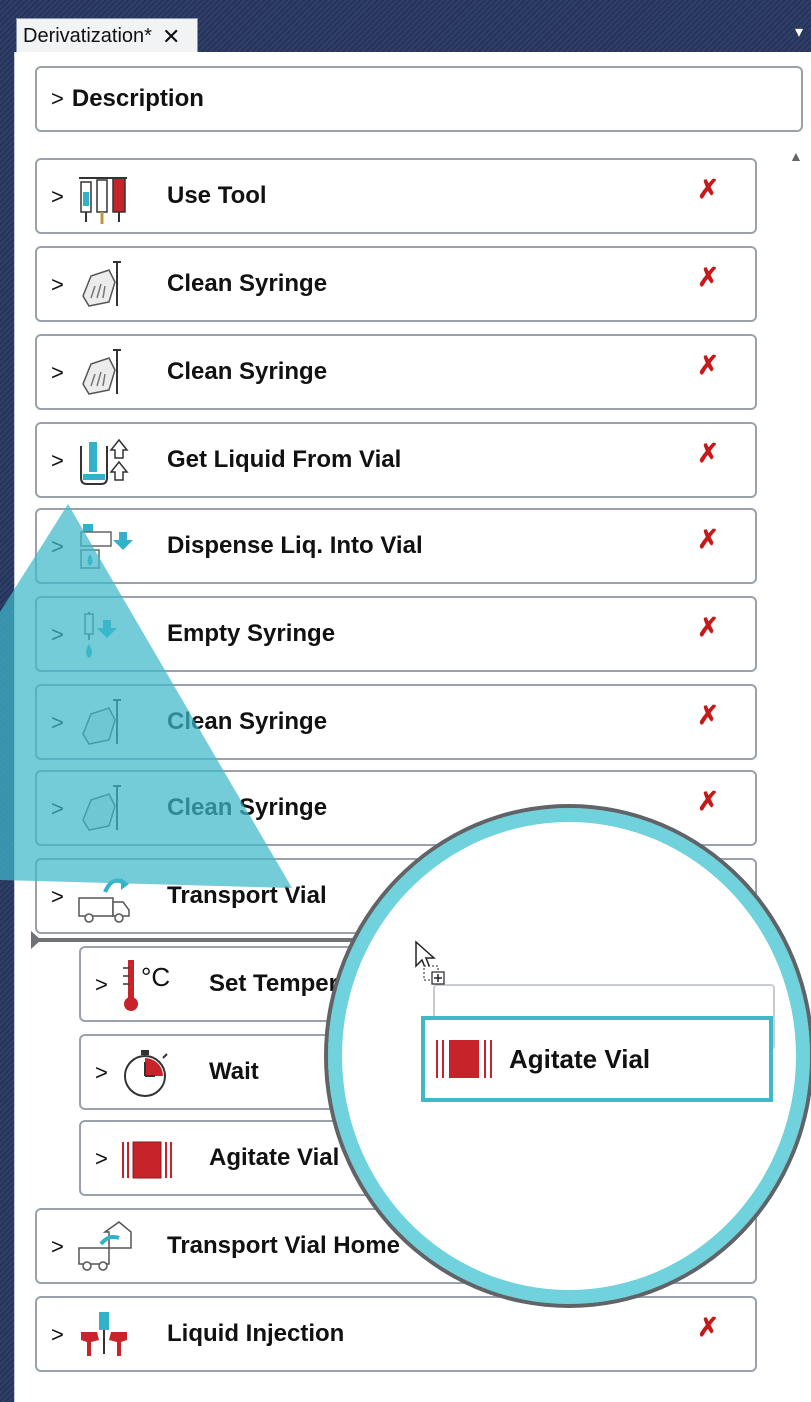 The height and width of the screenshot is (1402, 811). Describe the element at coordinates (104, 1334) in the screenshot. I see `injection-icon` at that location.